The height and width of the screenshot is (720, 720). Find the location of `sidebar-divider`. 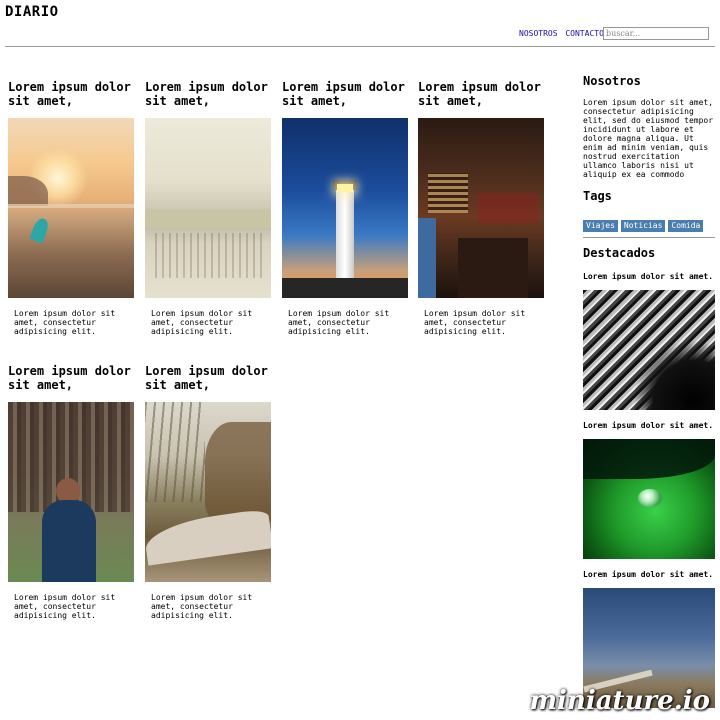

sidebar-divider is located at coordinates (649, 237).